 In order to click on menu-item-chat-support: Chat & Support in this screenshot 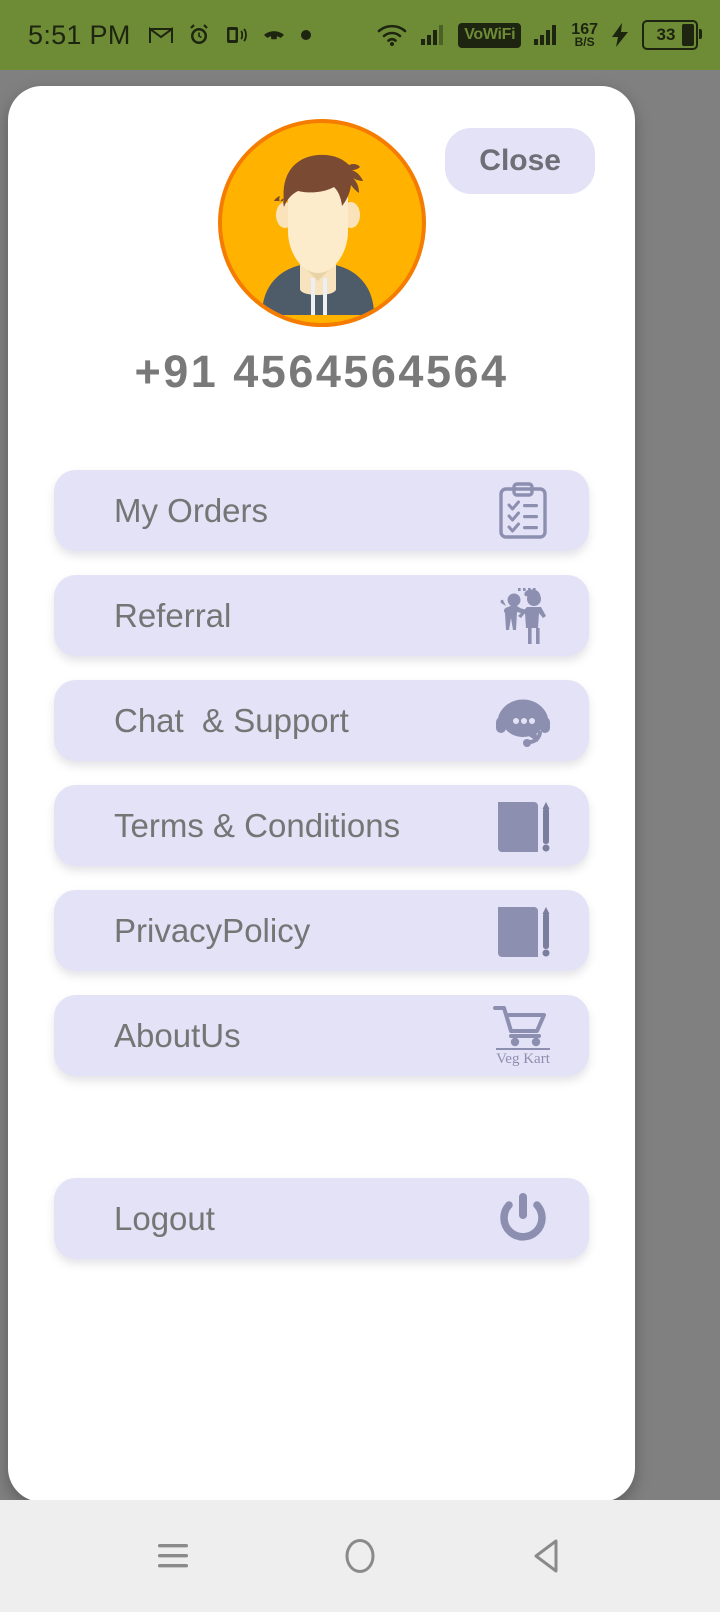, I will do `click(321, 720)`.